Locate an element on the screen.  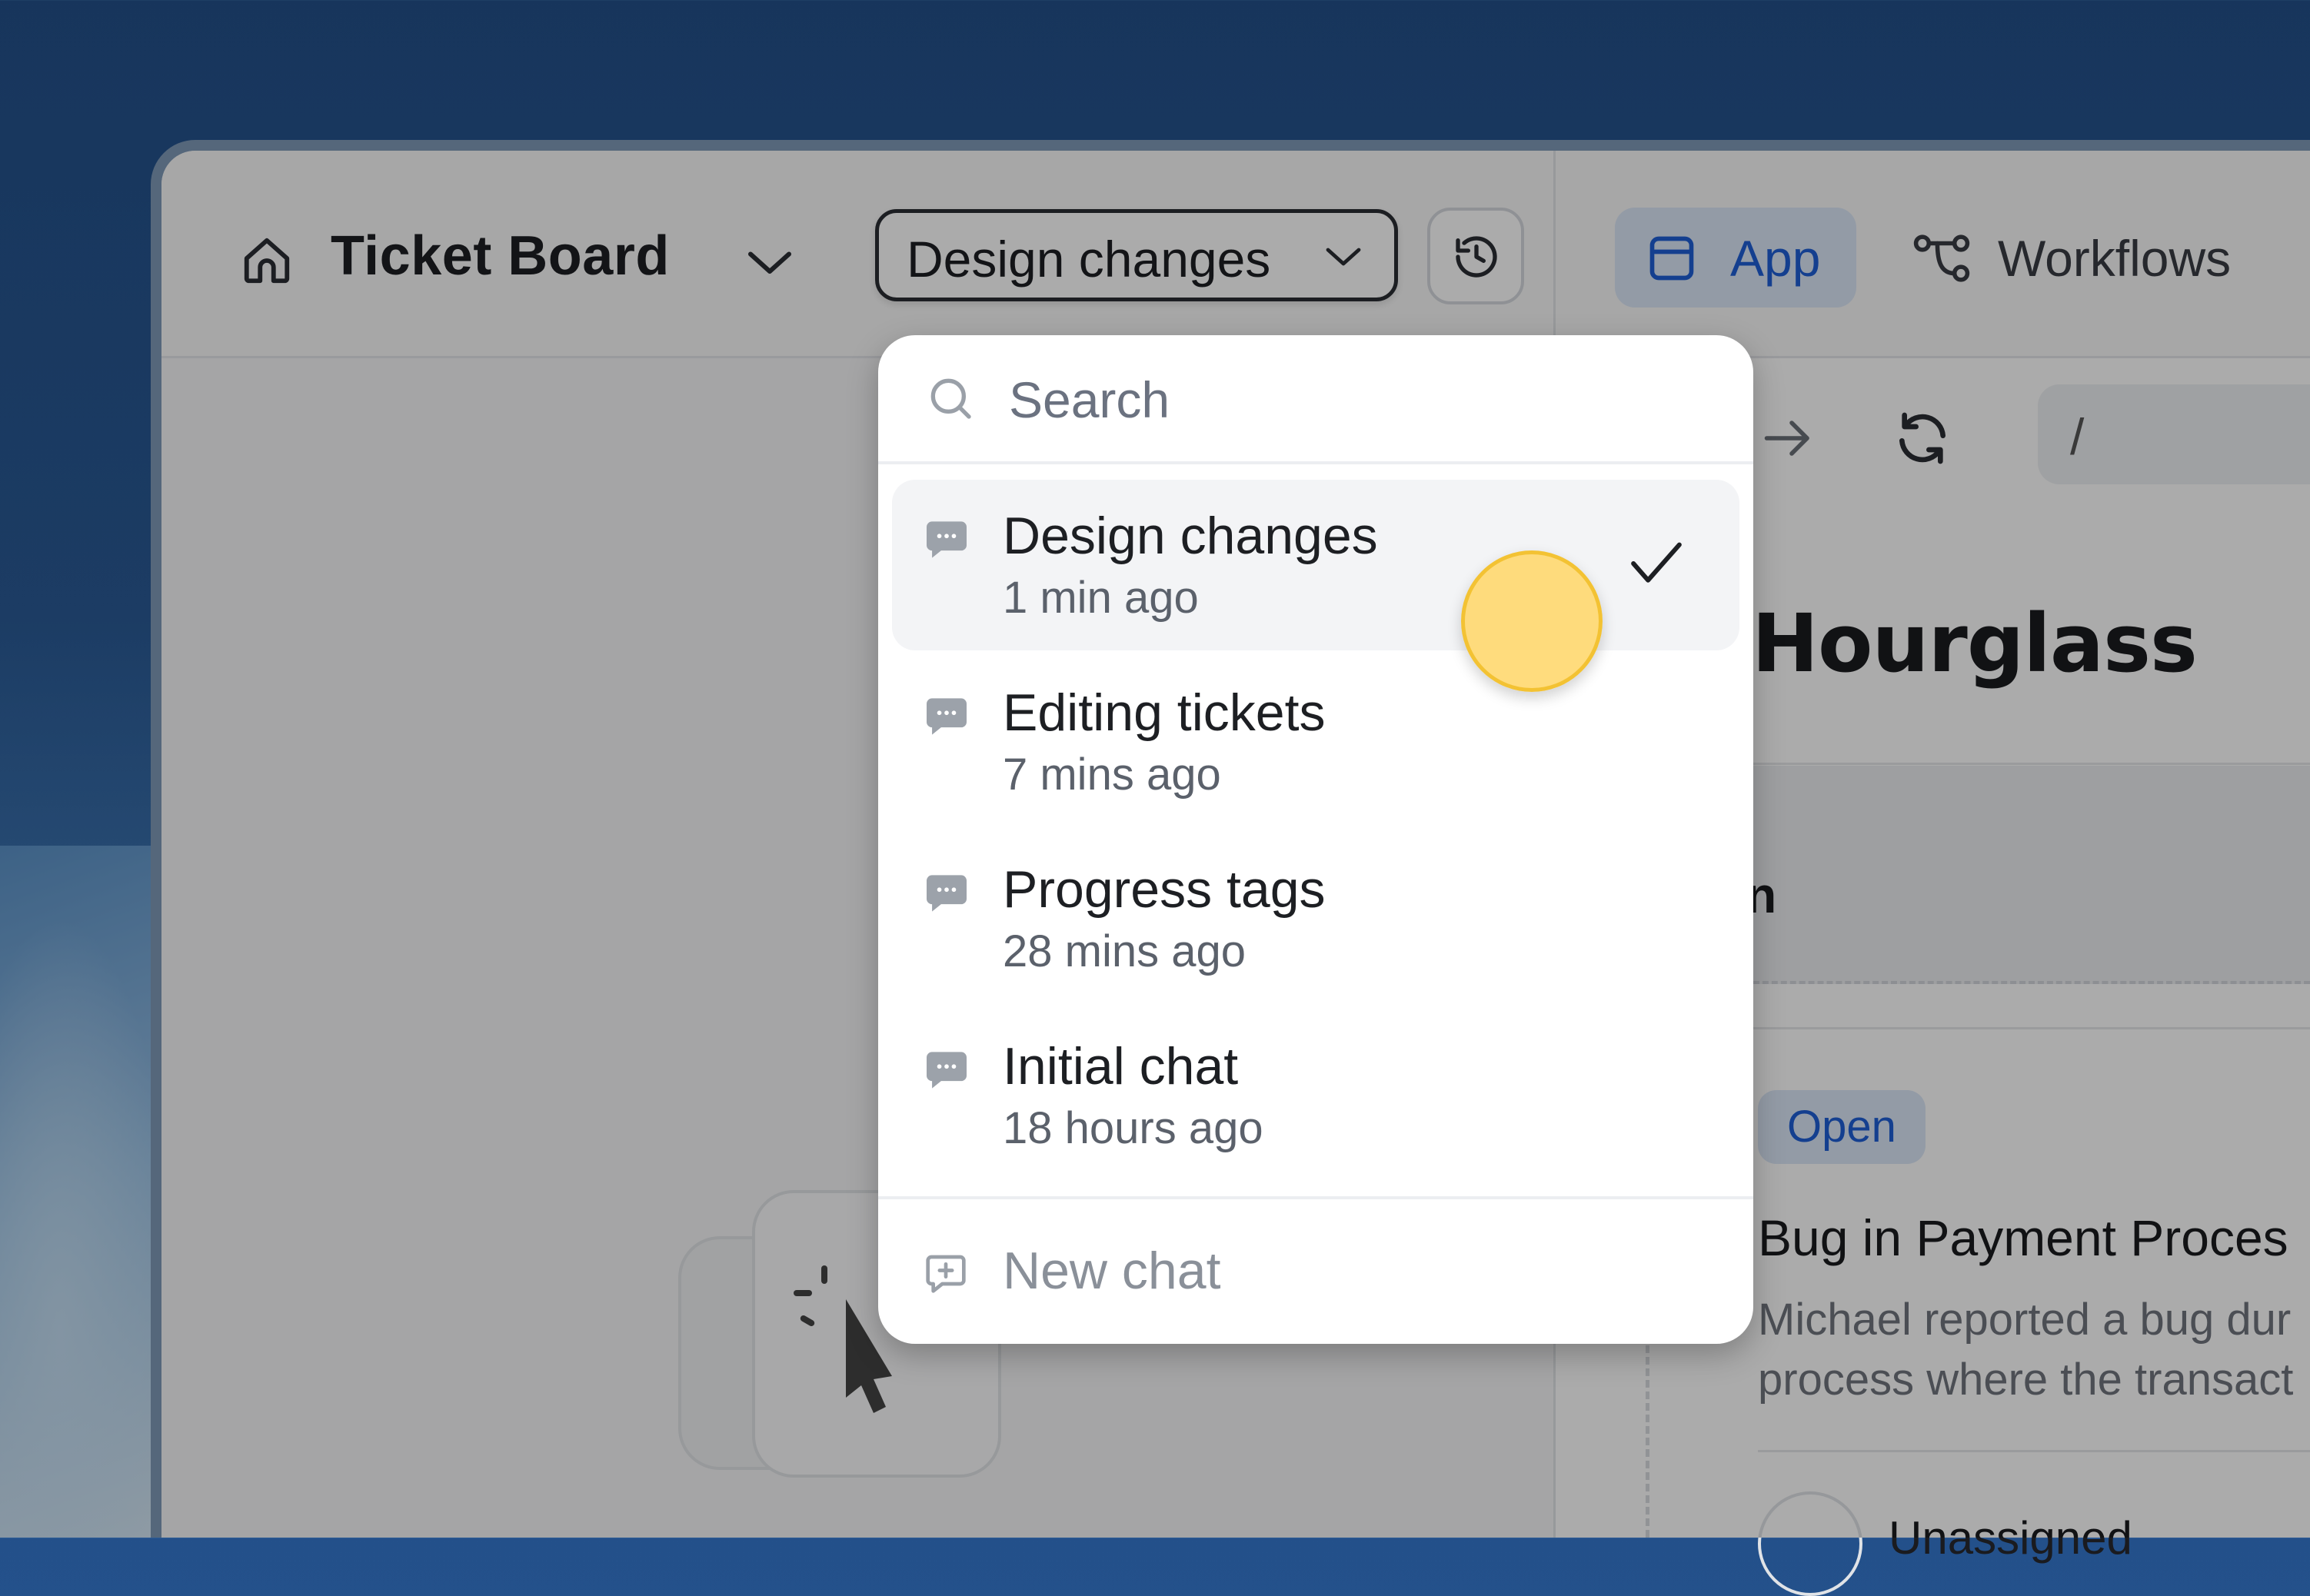
url-text: / is located at coordinates (2077, 437).